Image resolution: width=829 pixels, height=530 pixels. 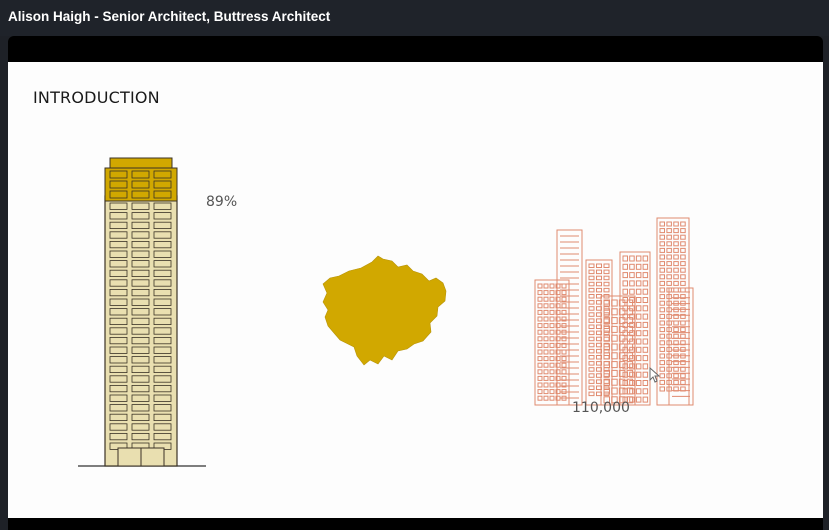 What do you see at coordinates (384, 310) in the screenshot?
I see `london-map-icon` at bounding box center [384, 310].